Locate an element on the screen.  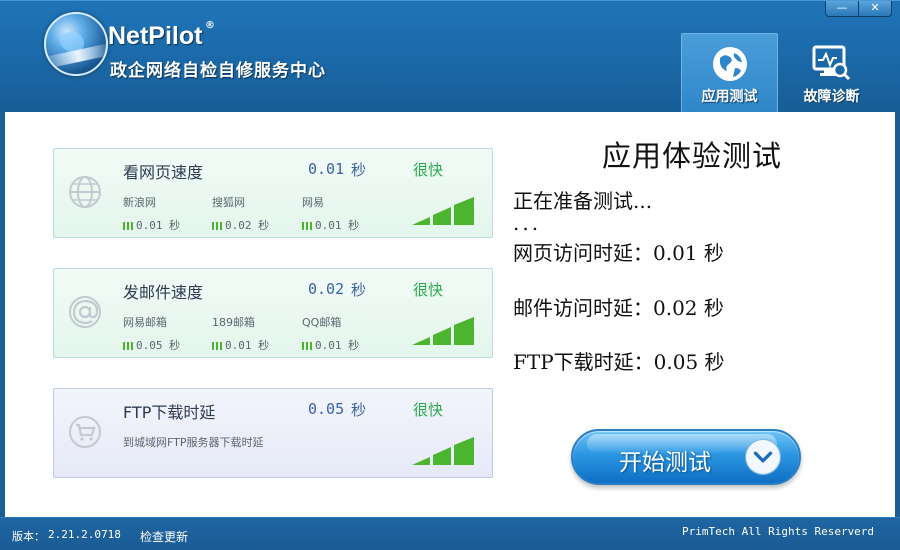
start-test-label: 开始测试 is located at coordinates (665, 463).